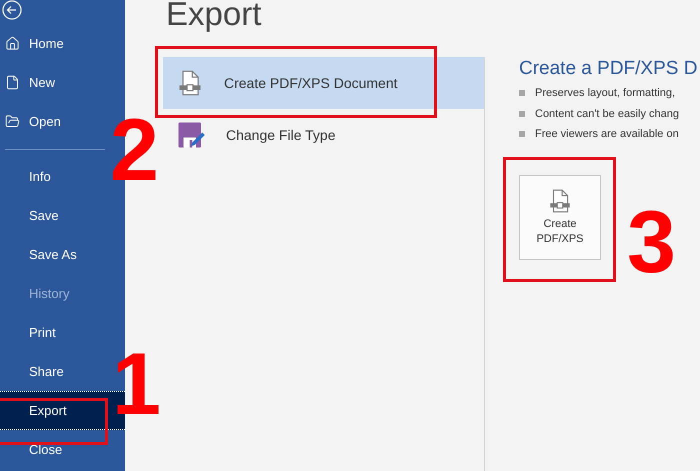 Image resolution: width=700 pixels, height=471 pixels. What do you see at coordinates (62, 254) in the screenshot?
I see `sidebar-item: Save As` at bounding box center [62, 254].